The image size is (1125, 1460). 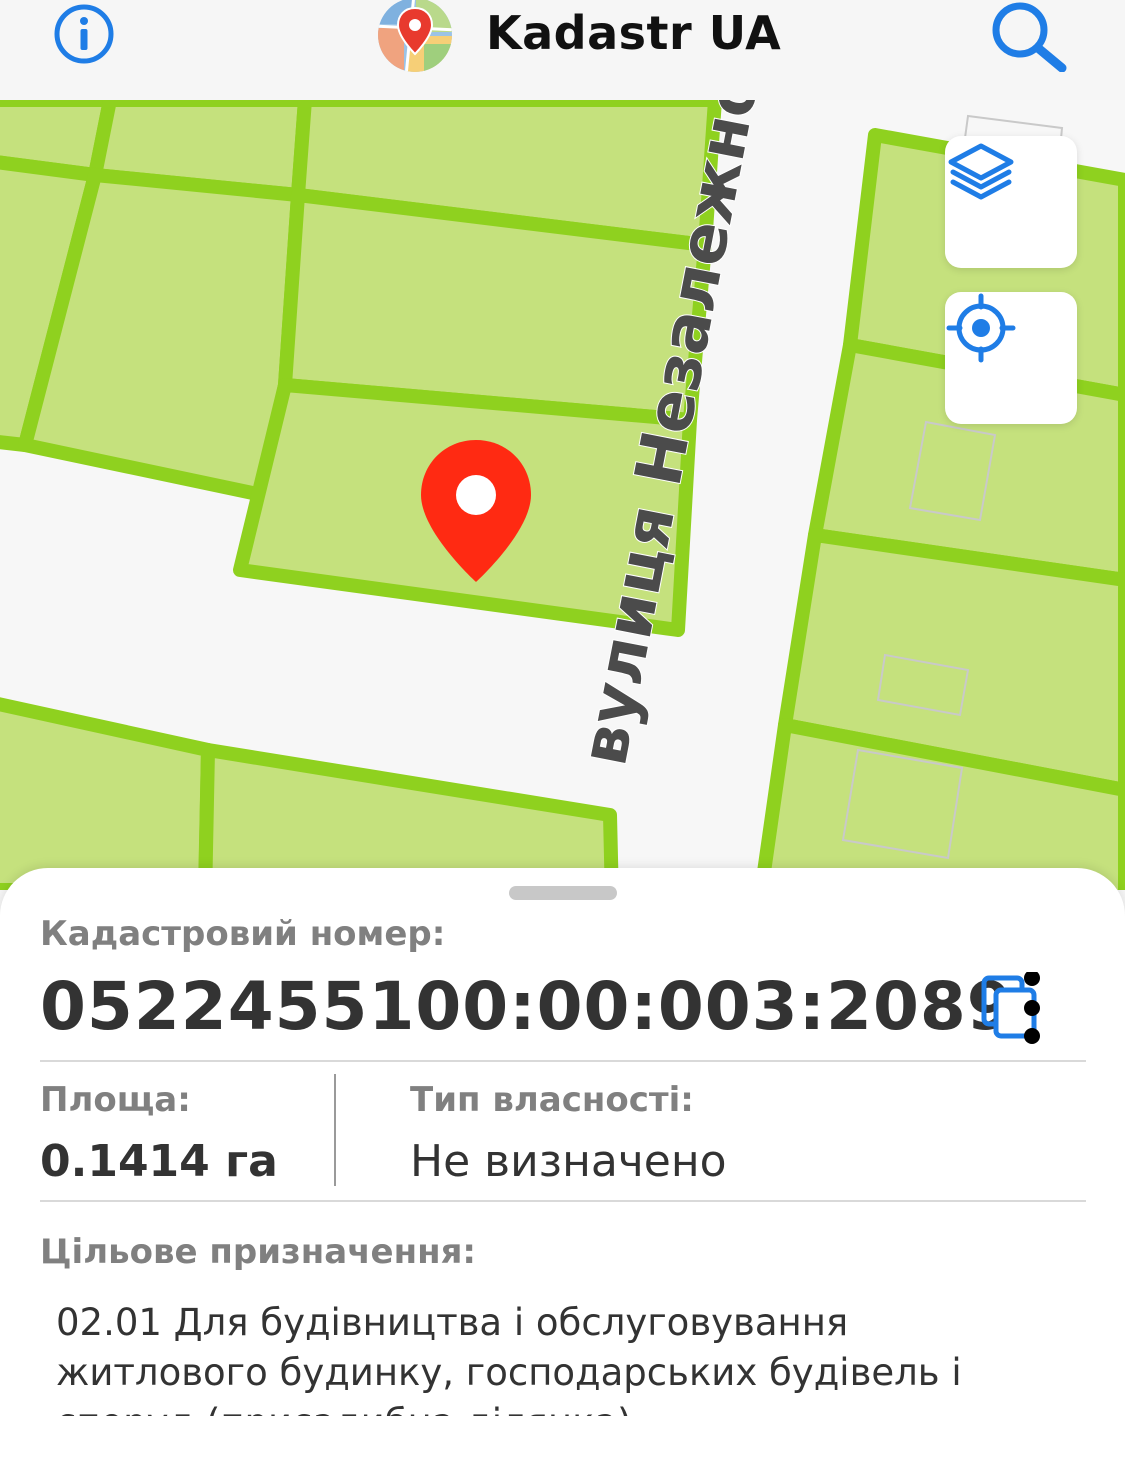 I want to click on copy-icon, so click(x=1010, y=1007).